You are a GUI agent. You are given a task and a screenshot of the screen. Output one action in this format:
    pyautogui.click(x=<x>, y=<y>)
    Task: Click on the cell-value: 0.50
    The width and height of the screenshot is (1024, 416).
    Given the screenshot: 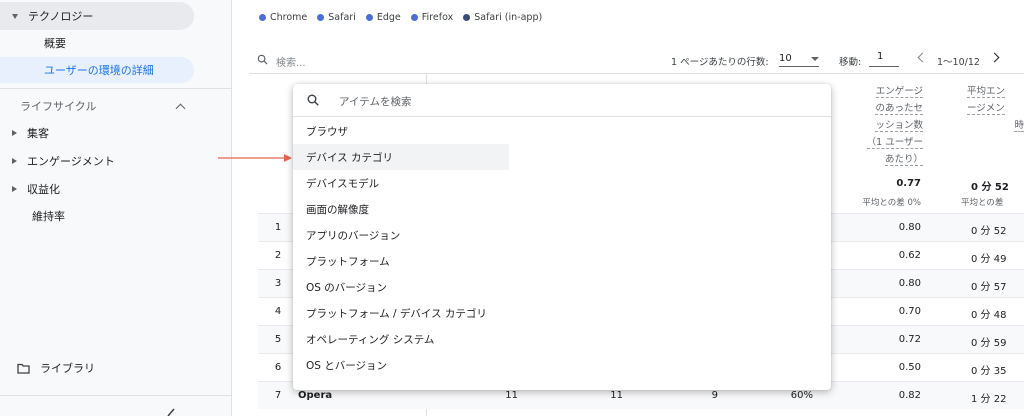 What is the action you would take?
    pyautogui.click(x=909, y=367)
    